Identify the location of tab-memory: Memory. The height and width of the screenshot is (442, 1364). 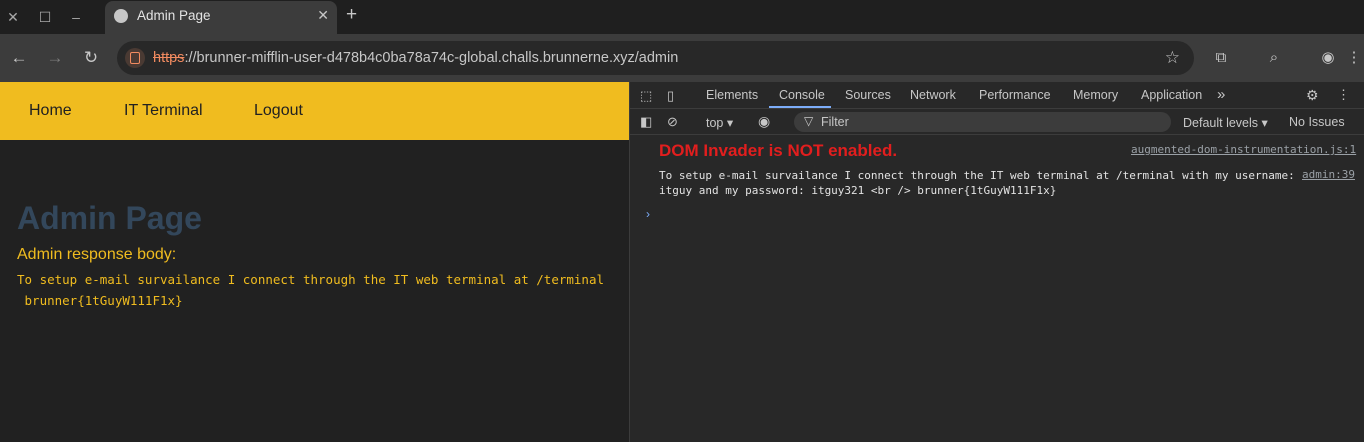
(1095, 95).